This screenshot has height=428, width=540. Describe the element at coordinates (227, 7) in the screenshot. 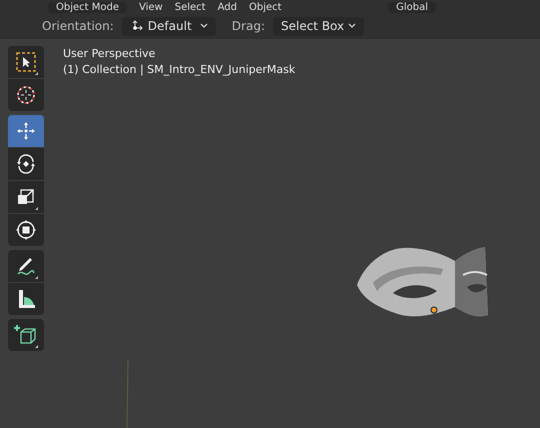

I see `menu-item: Add` at that location.